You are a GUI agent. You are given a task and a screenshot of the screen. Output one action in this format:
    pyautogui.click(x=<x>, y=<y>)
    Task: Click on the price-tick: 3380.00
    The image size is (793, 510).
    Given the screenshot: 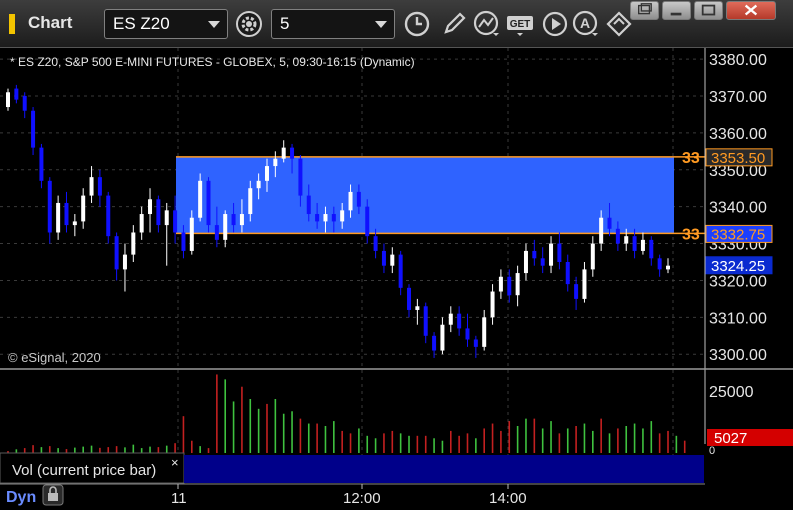 What is the action you would take?
    pyautogui.click(x=738, y=60)
    